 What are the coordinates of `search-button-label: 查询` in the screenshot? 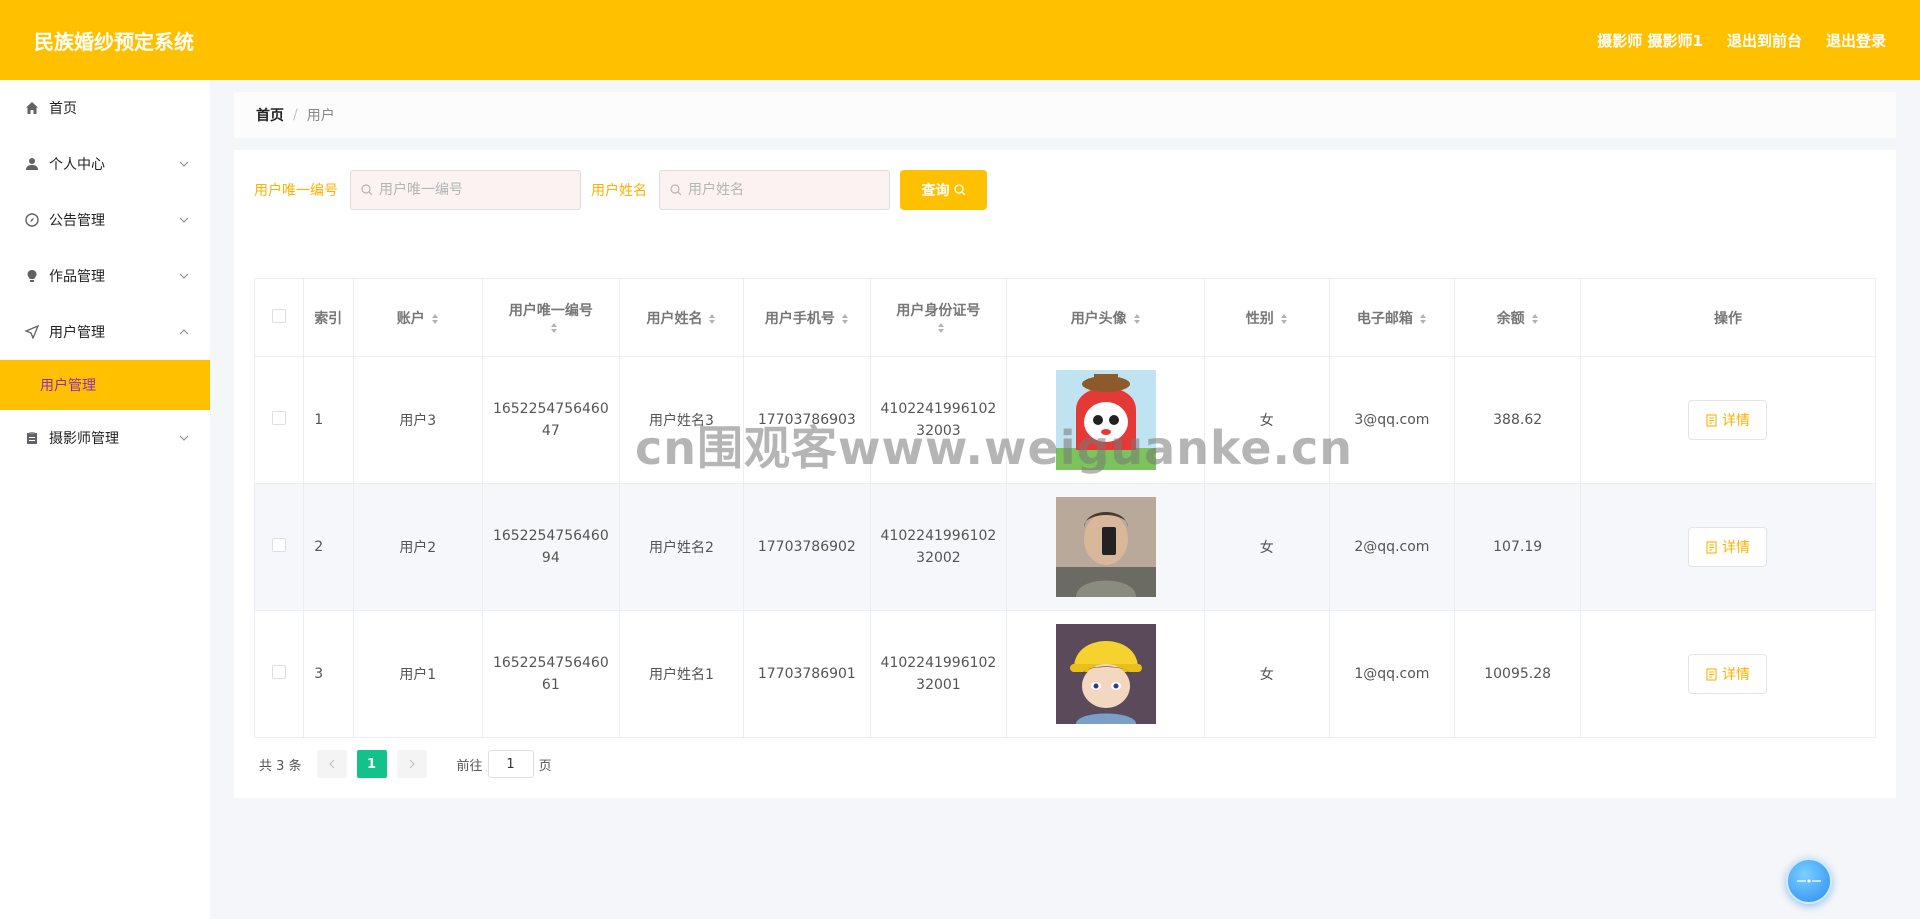 It's located at (935, 191).